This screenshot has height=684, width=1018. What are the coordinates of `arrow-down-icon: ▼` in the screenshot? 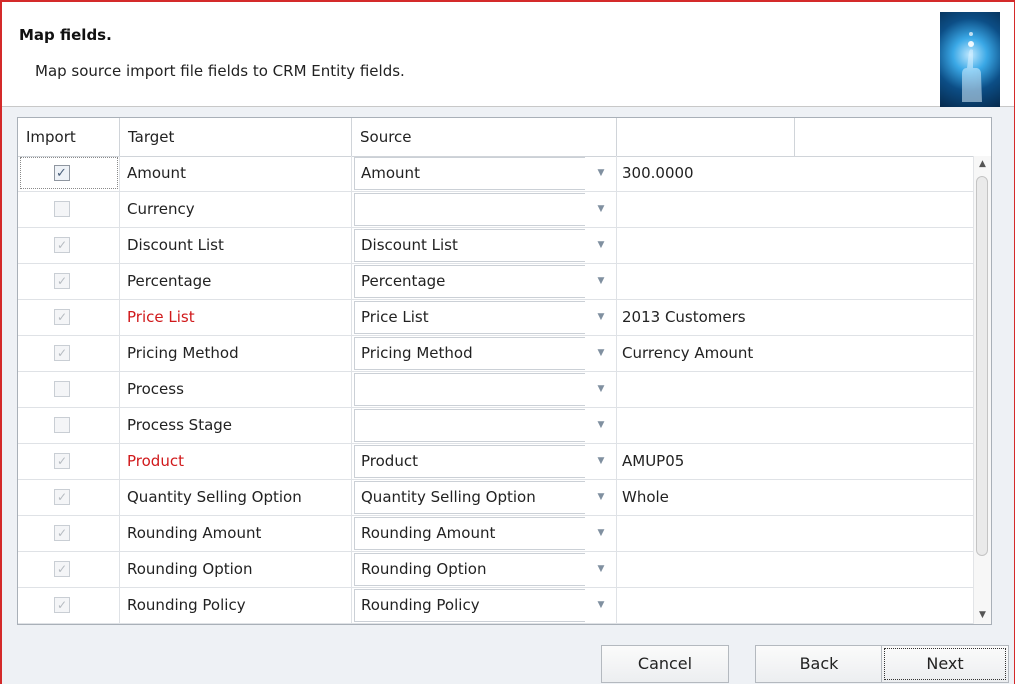 It's located at (982, 615).